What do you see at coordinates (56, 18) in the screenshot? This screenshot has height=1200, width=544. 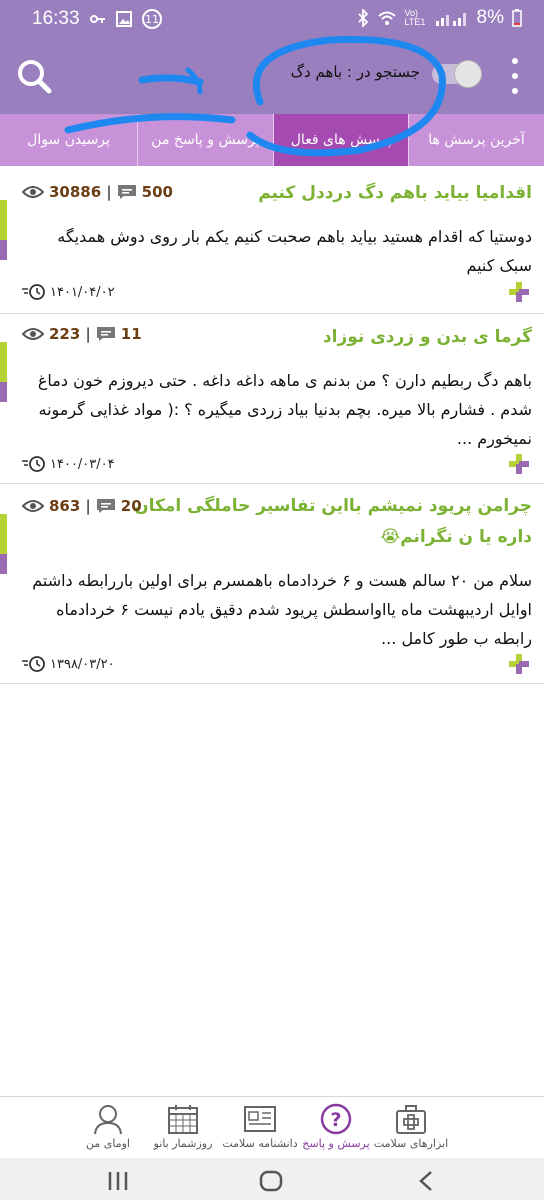 I see `status-time: 16:33` at bounding box center [56, 18].